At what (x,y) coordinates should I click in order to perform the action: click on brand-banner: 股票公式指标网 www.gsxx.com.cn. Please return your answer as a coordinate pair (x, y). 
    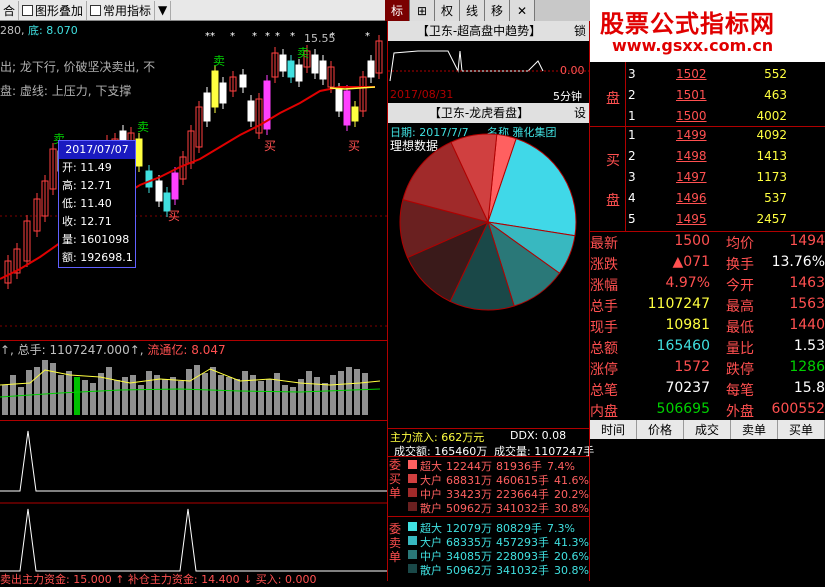
    Looking at the image, I should click on (707, 31).